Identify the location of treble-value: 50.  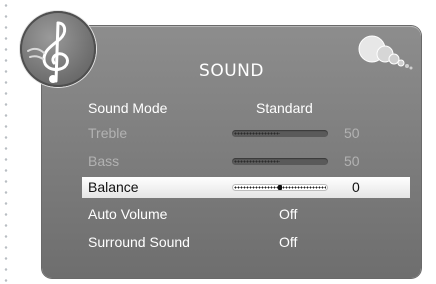
(352, 133).